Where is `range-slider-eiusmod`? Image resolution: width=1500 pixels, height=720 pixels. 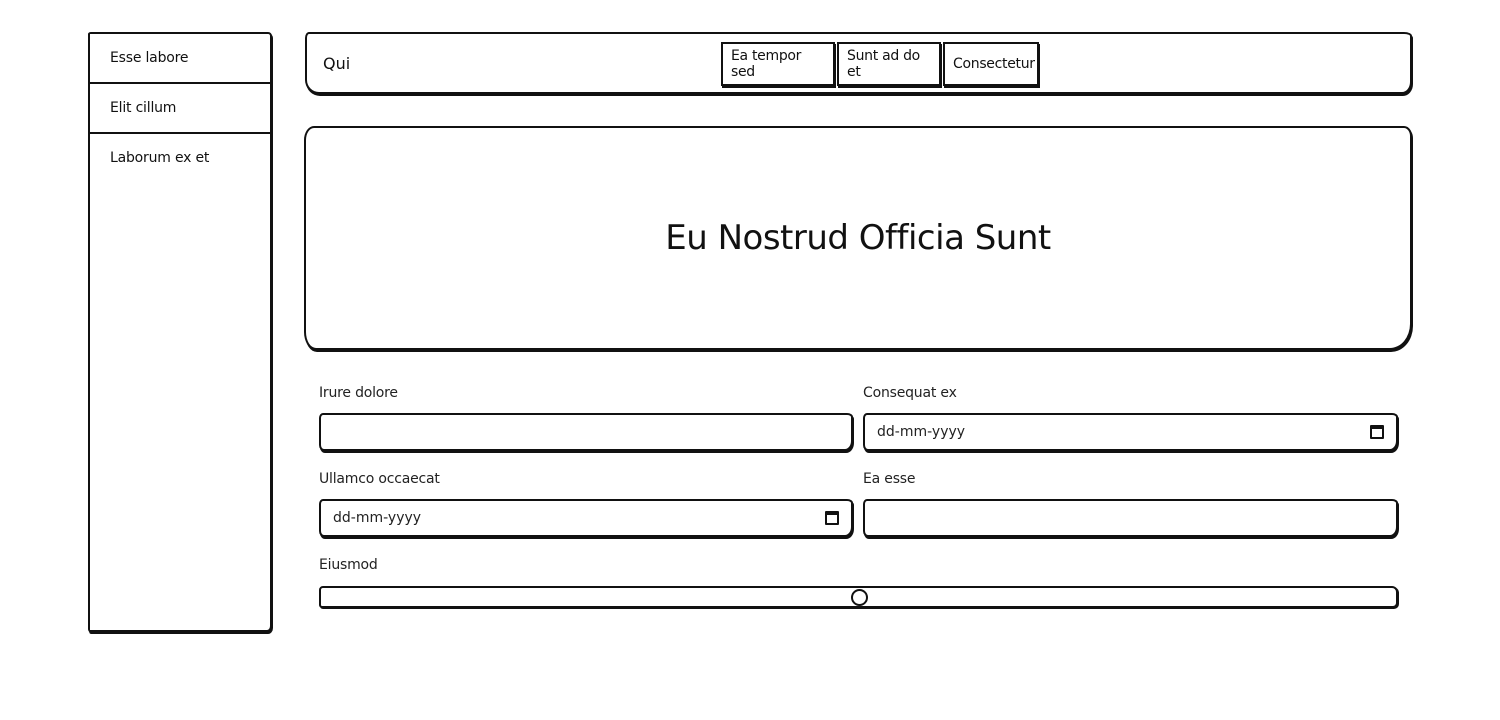
range-slider-eiusmod is located at coordinates (858, 597).